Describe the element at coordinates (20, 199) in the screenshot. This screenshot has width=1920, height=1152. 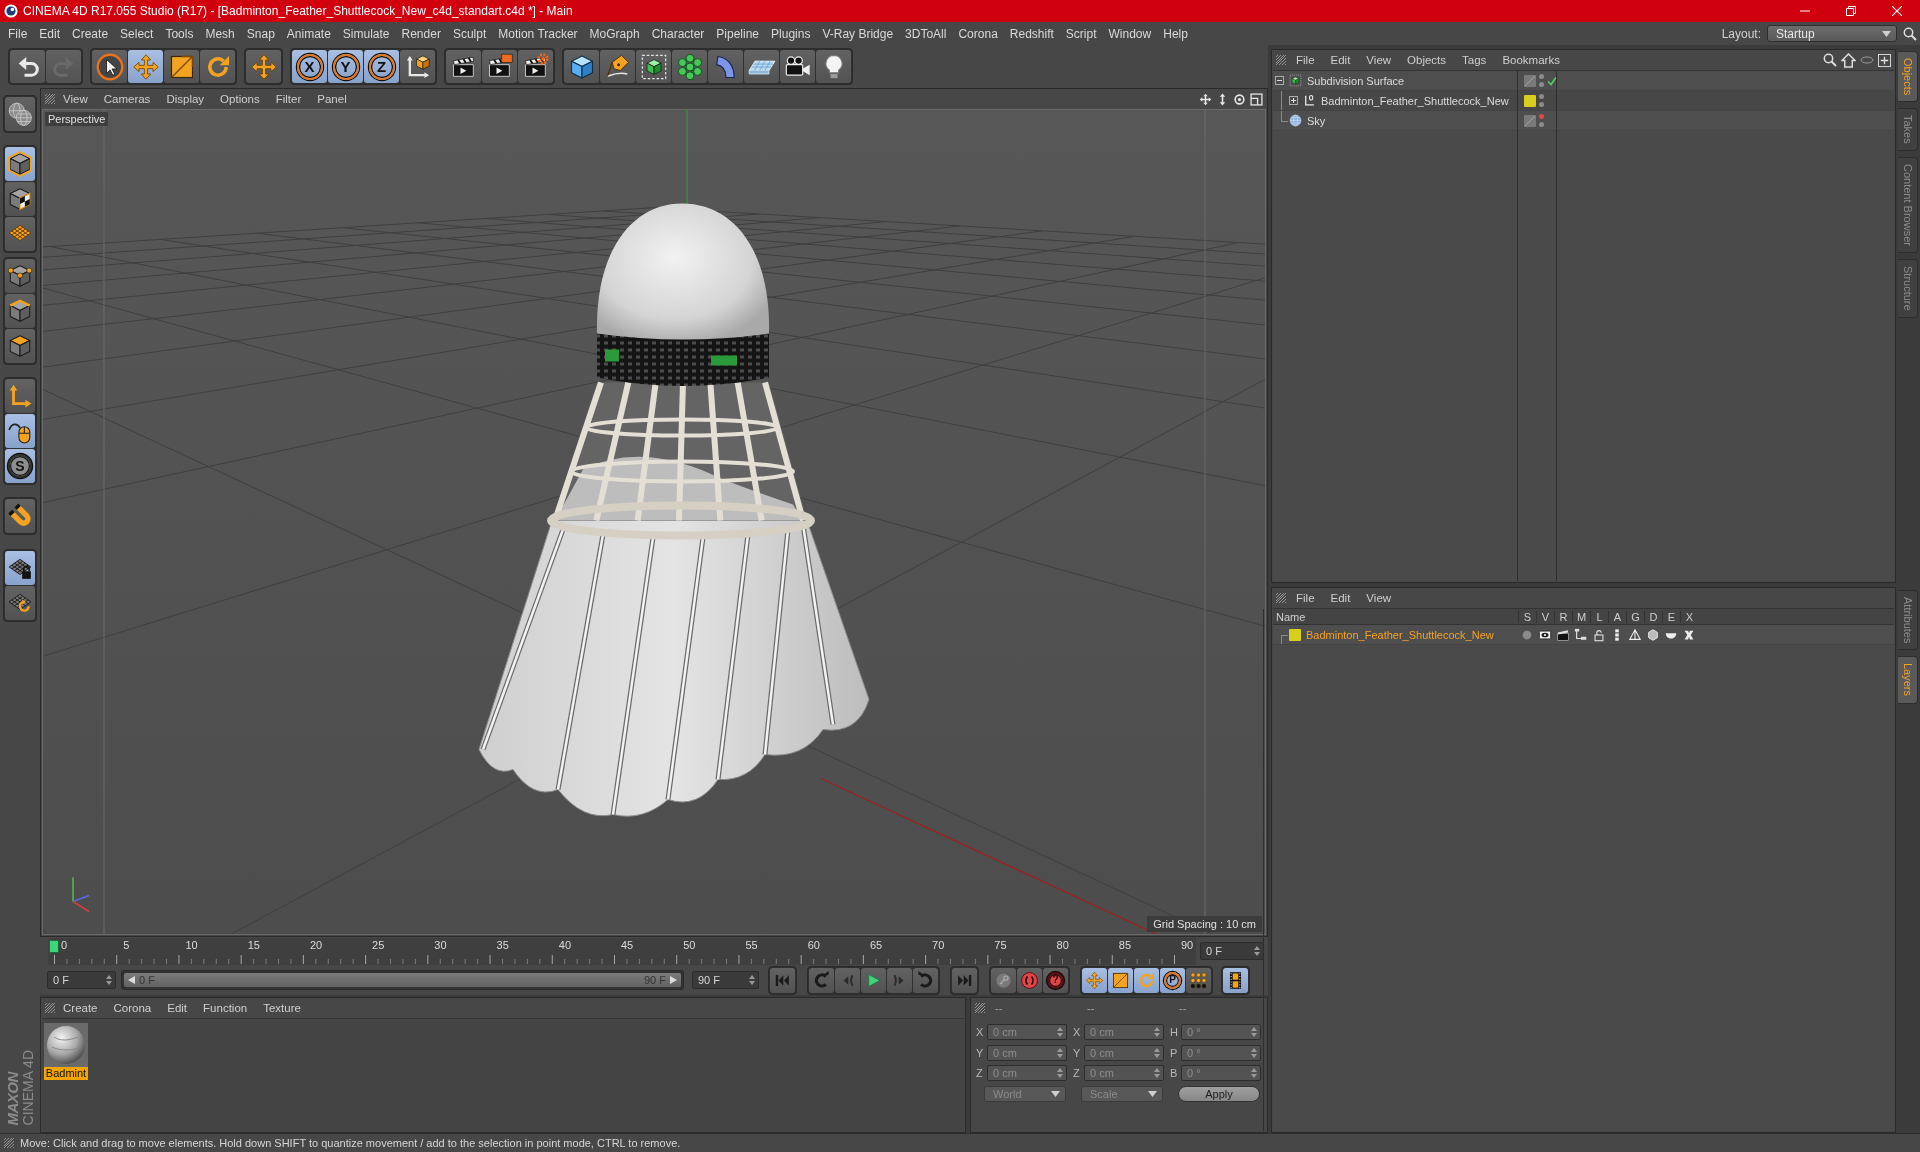
I see `texture-mode-button` at that location.